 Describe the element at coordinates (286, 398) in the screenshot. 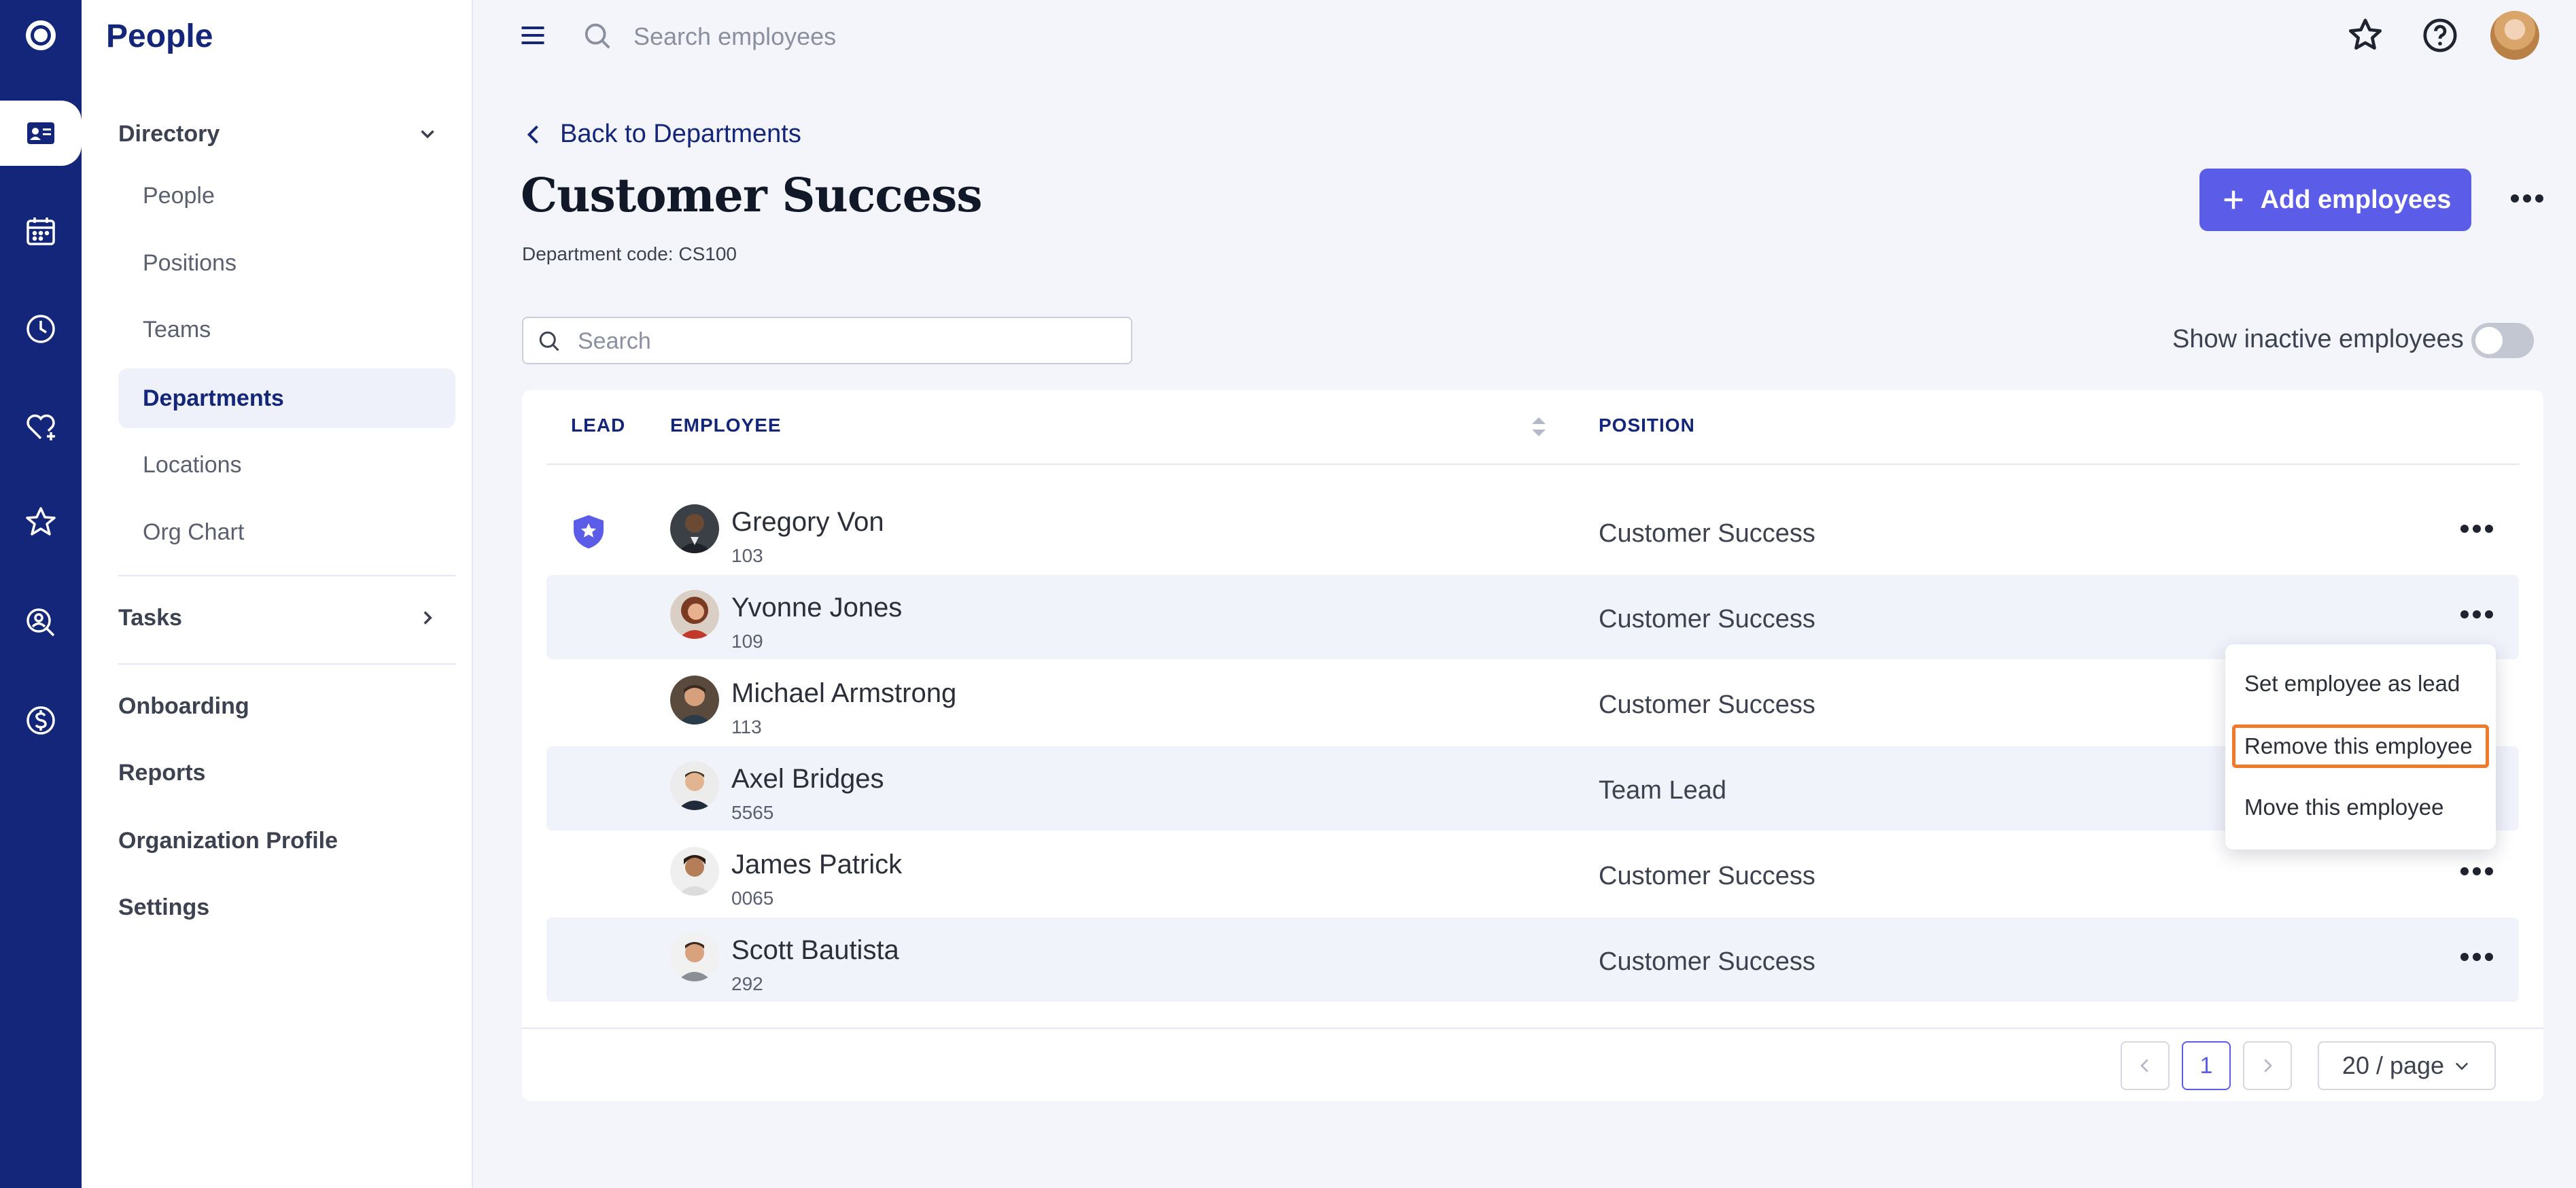

I see `sidebar-item-departments: Departments` at that location.